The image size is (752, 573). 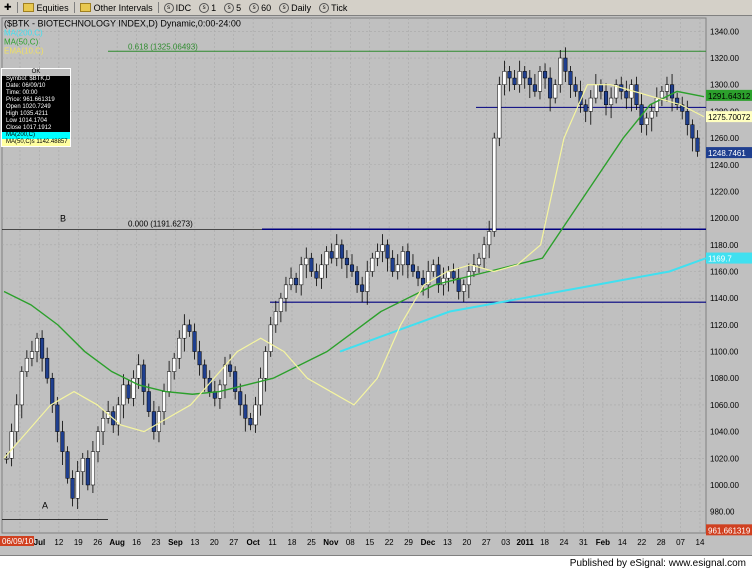 What do you see at coordinates (724, 271) in the screenshot?
I see `y-tick-label: 1160.00` at bounding box center [724, 271].